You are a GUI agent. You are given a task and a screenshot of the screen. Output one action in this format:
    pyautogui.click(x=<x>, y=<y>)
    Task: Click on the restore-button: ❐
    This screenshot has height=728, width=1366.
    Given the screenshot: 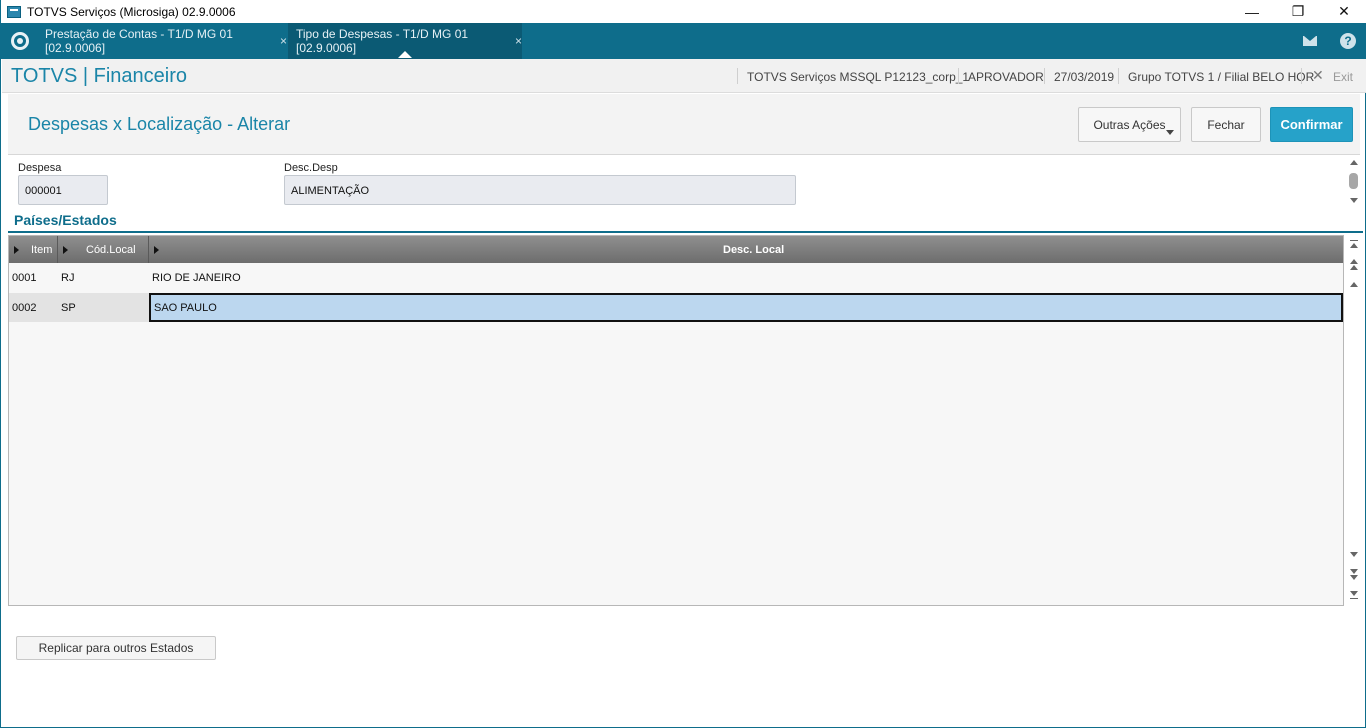 What is the action you would take?
    pyautogui.click(x=1298, y=11)
    